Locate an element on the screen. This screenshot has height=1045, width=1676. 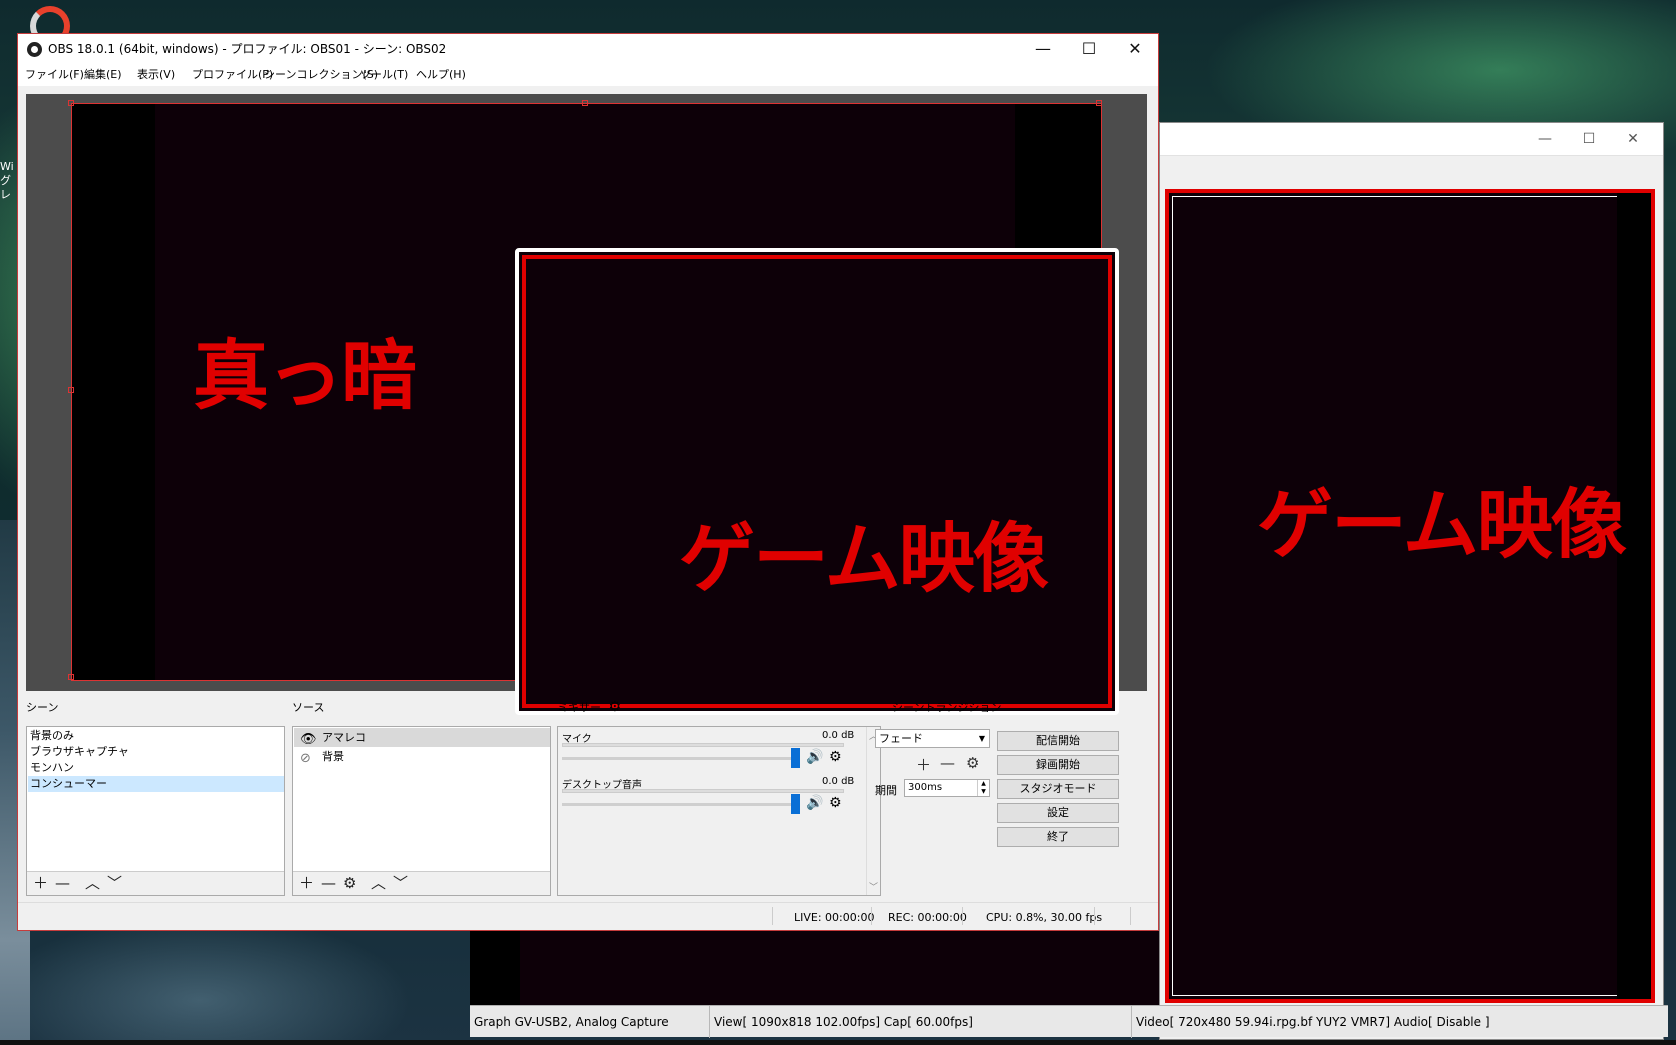
settings-button: 設定 is located at coordinates (1058, 813).